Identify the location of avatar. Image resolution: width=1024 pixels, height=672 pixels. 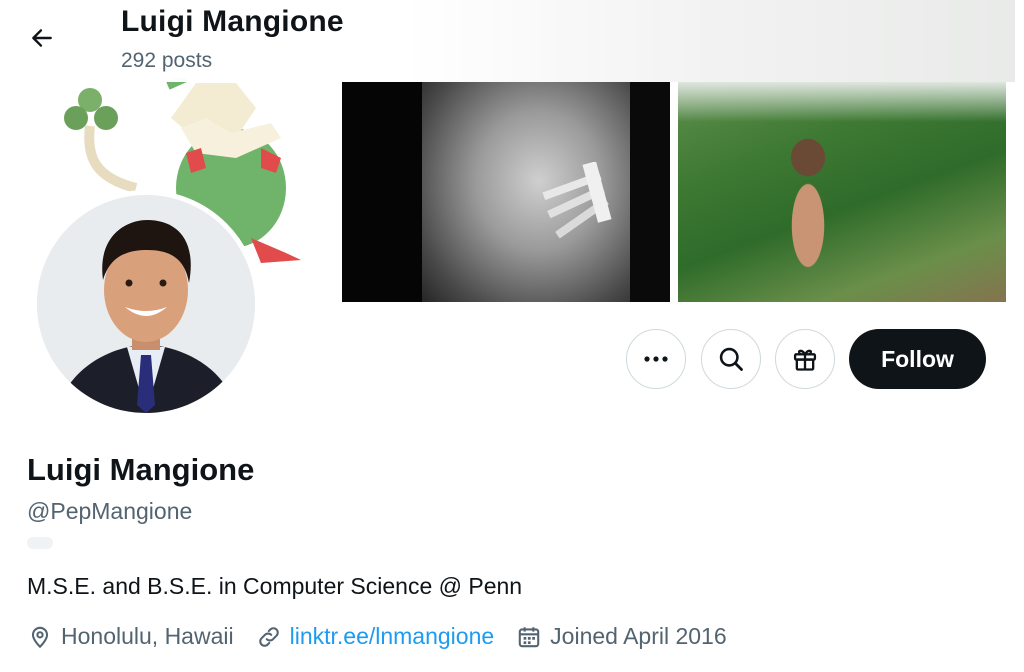
(146, 304).